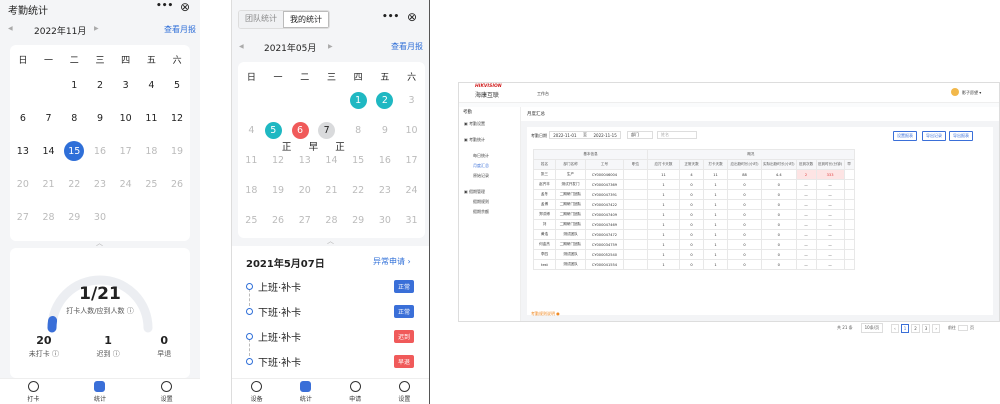 The height and width of the screenshot is (404, 1000). What do you see at coordinates (934, 136) in the screenshot?
I see `export-records-button: 导出记录` at bounding box center [934, 136].